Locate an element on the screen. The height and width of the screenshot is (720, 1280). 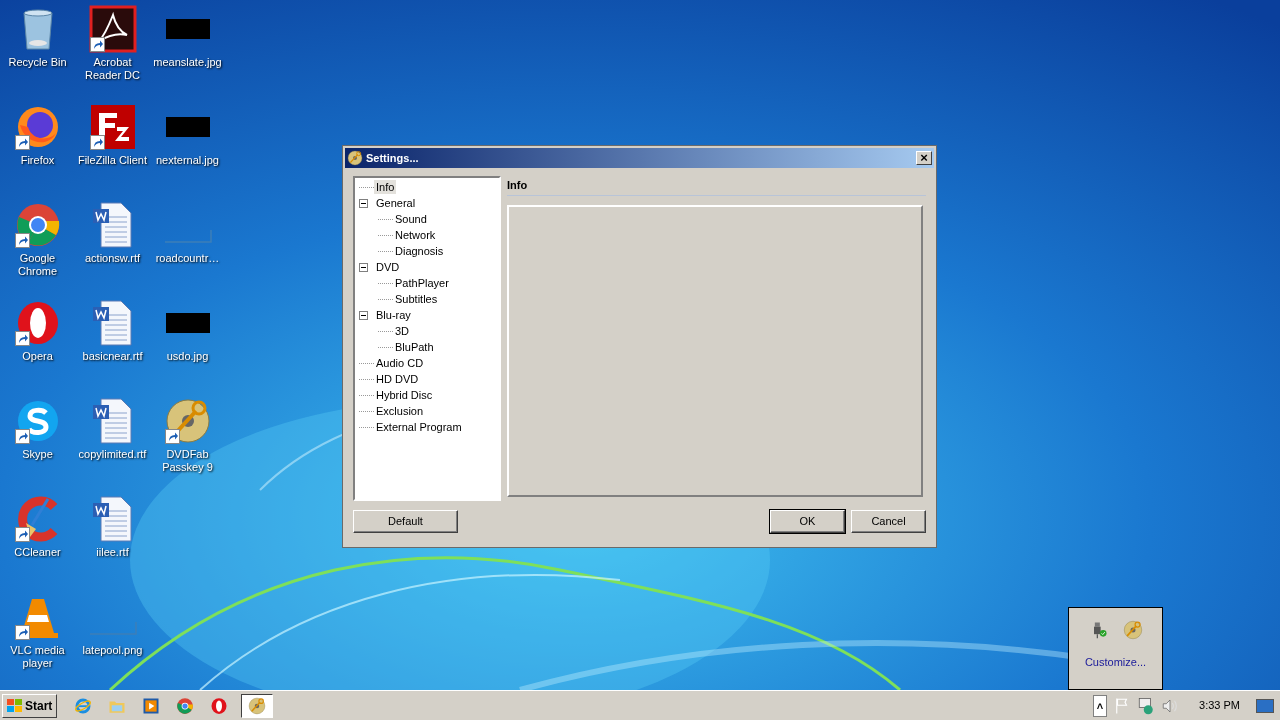
network-icon is located at coordinates (1146, 705).